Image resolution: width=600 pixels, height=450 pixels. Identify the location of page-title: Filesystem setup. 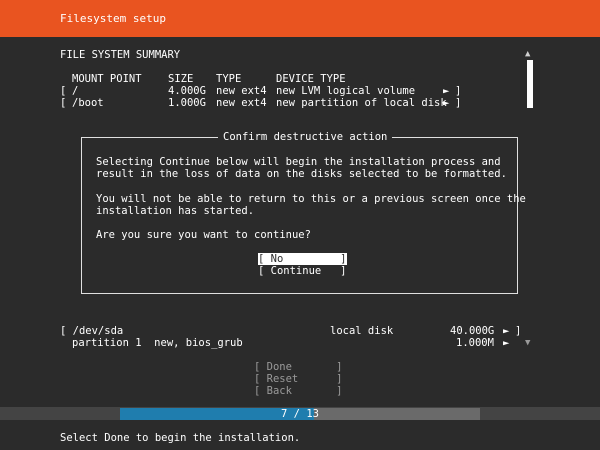
(113, 18).